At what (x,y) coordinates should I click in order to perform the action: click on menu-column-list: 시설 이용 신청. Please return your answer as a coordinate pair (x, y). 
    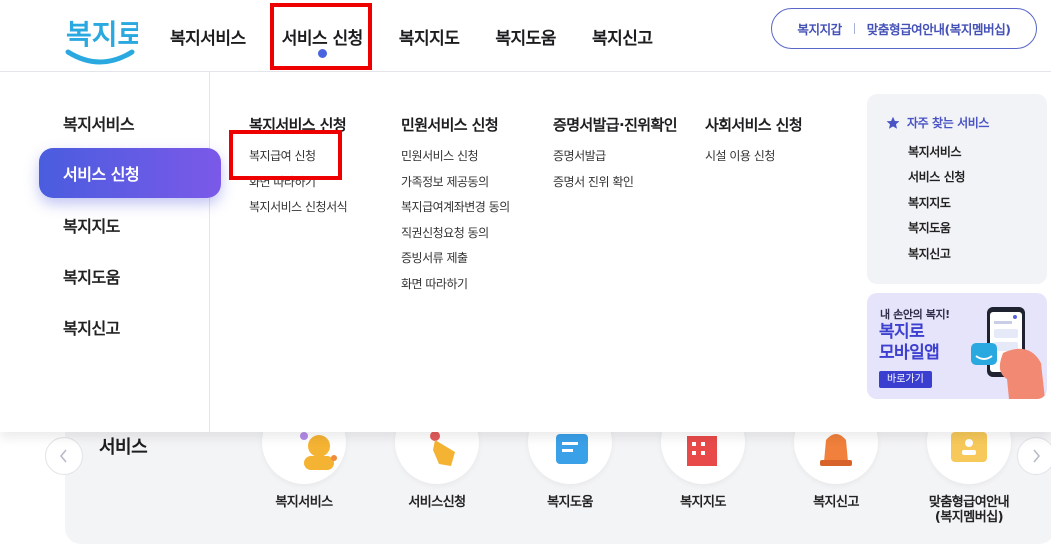
    Looking at the image, I should click on (753, 161).